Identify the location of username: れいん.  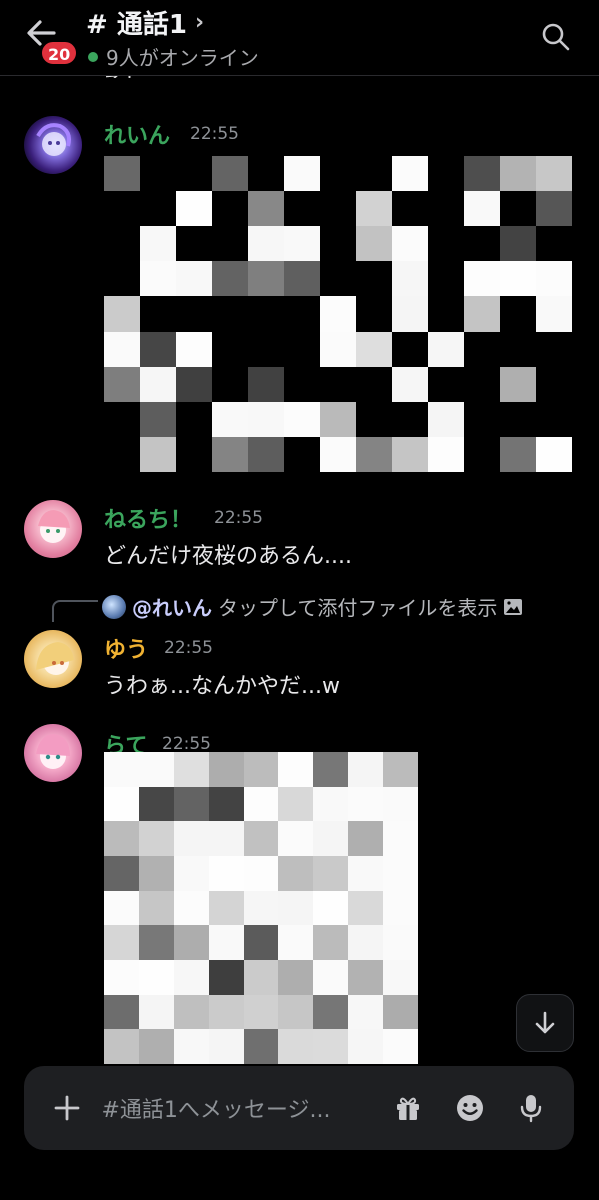
(137, 134).